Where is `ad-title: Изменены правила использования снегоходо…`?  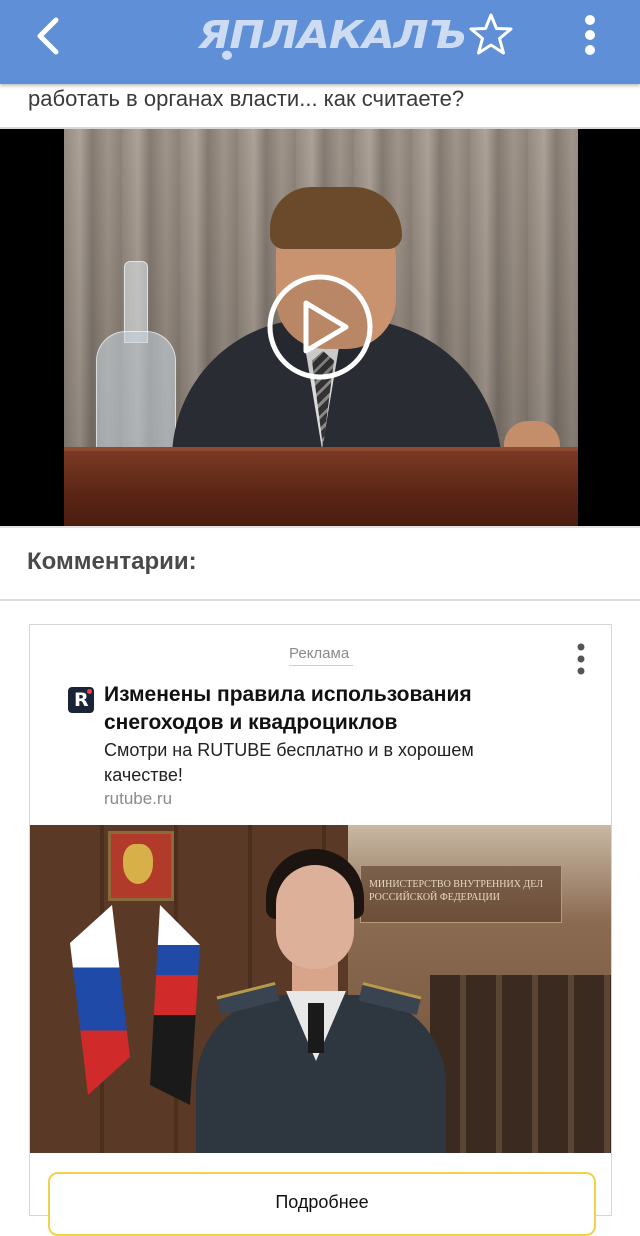
ad-title: Изменены правила использования снегоходо… is located at coordinates (349, 709).